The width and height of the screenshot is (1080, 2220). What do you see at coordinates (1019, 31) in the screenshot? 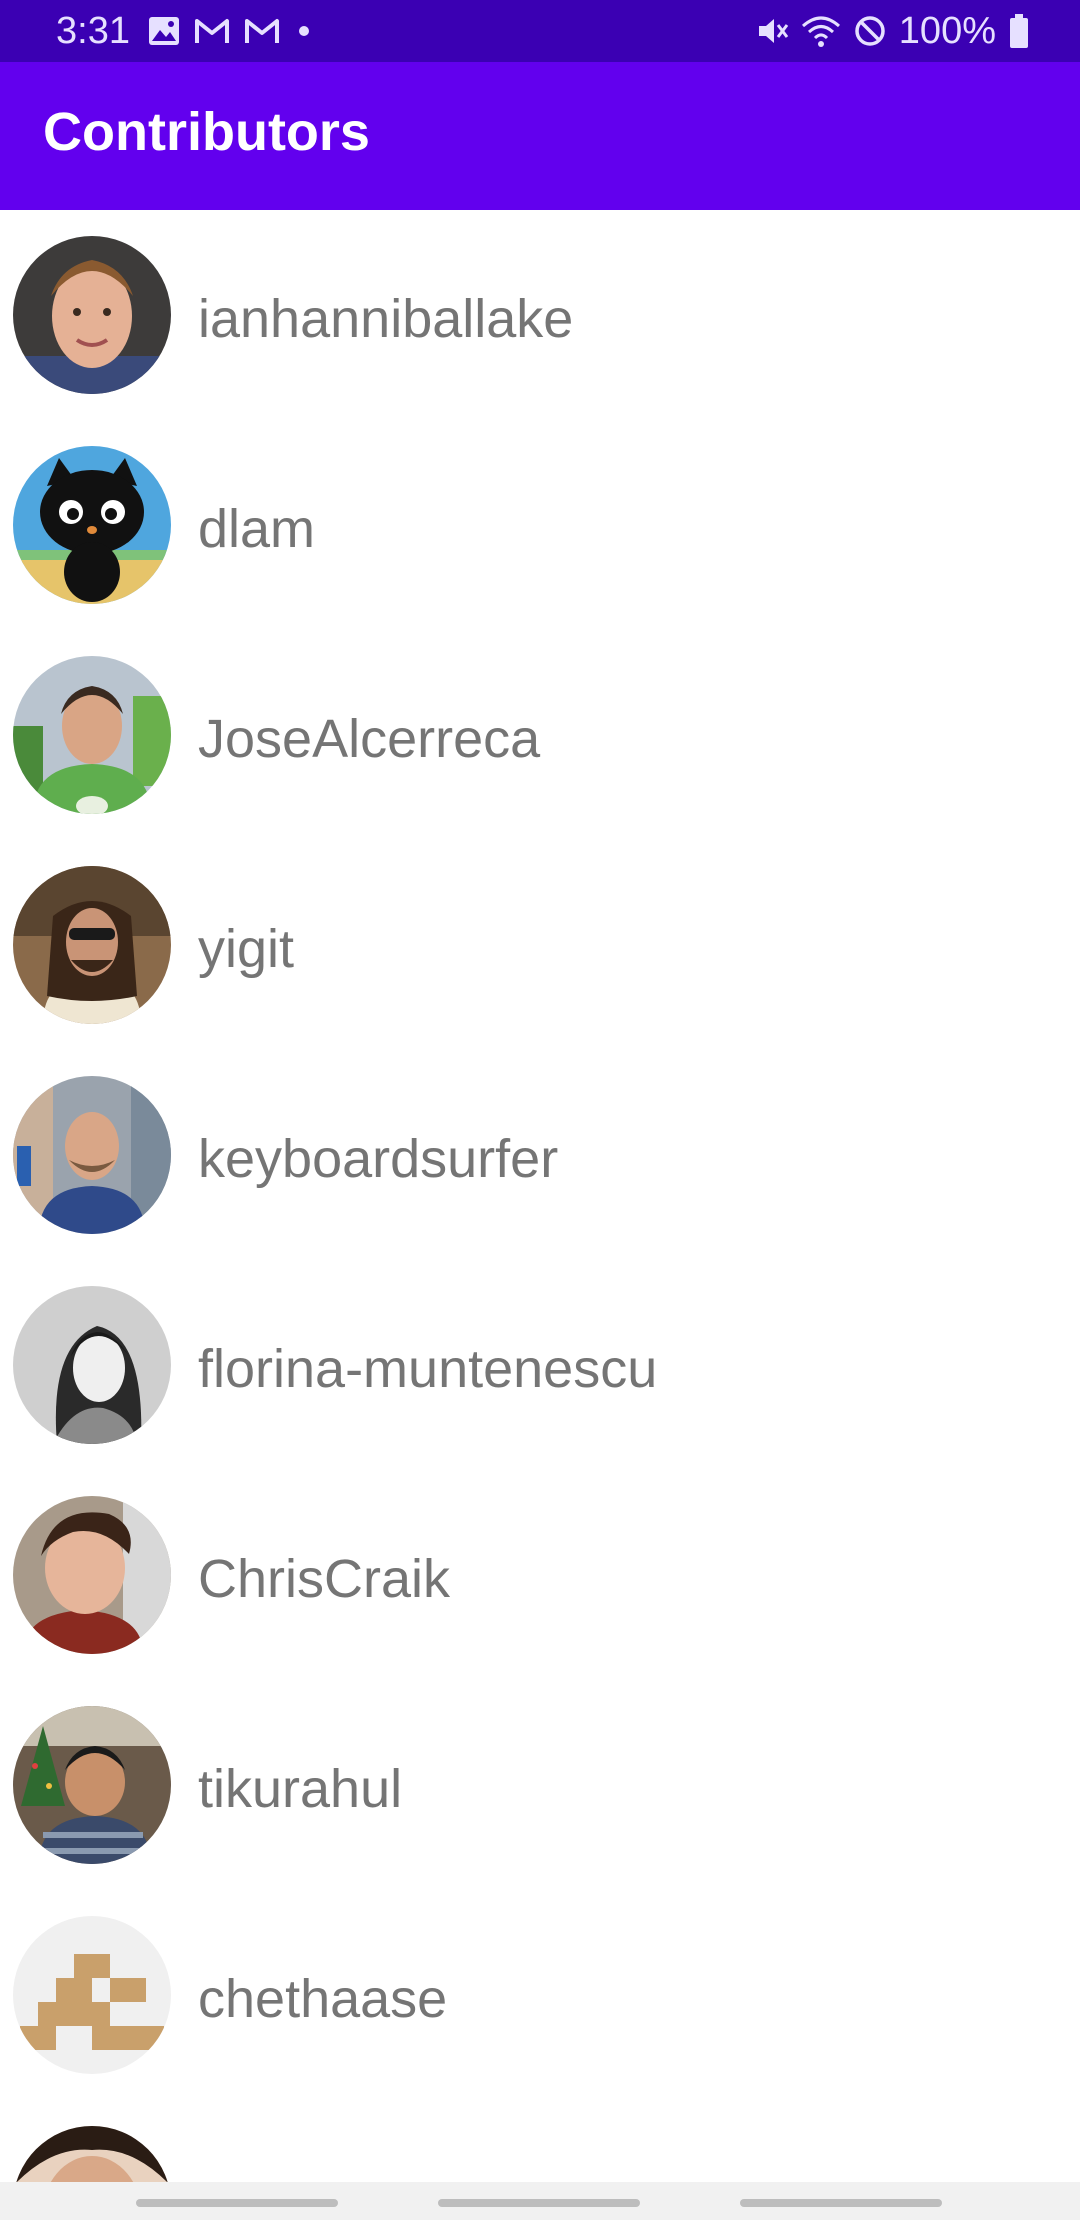
I see `battery-icon` at bounding box center [1019, 31].